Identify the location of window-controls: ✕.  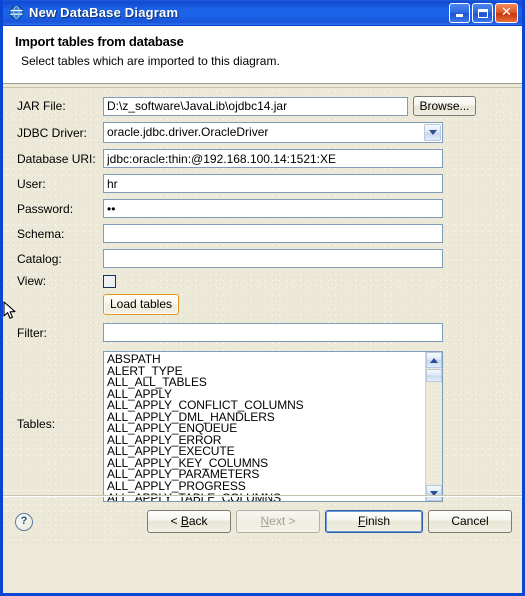
(483, 13).